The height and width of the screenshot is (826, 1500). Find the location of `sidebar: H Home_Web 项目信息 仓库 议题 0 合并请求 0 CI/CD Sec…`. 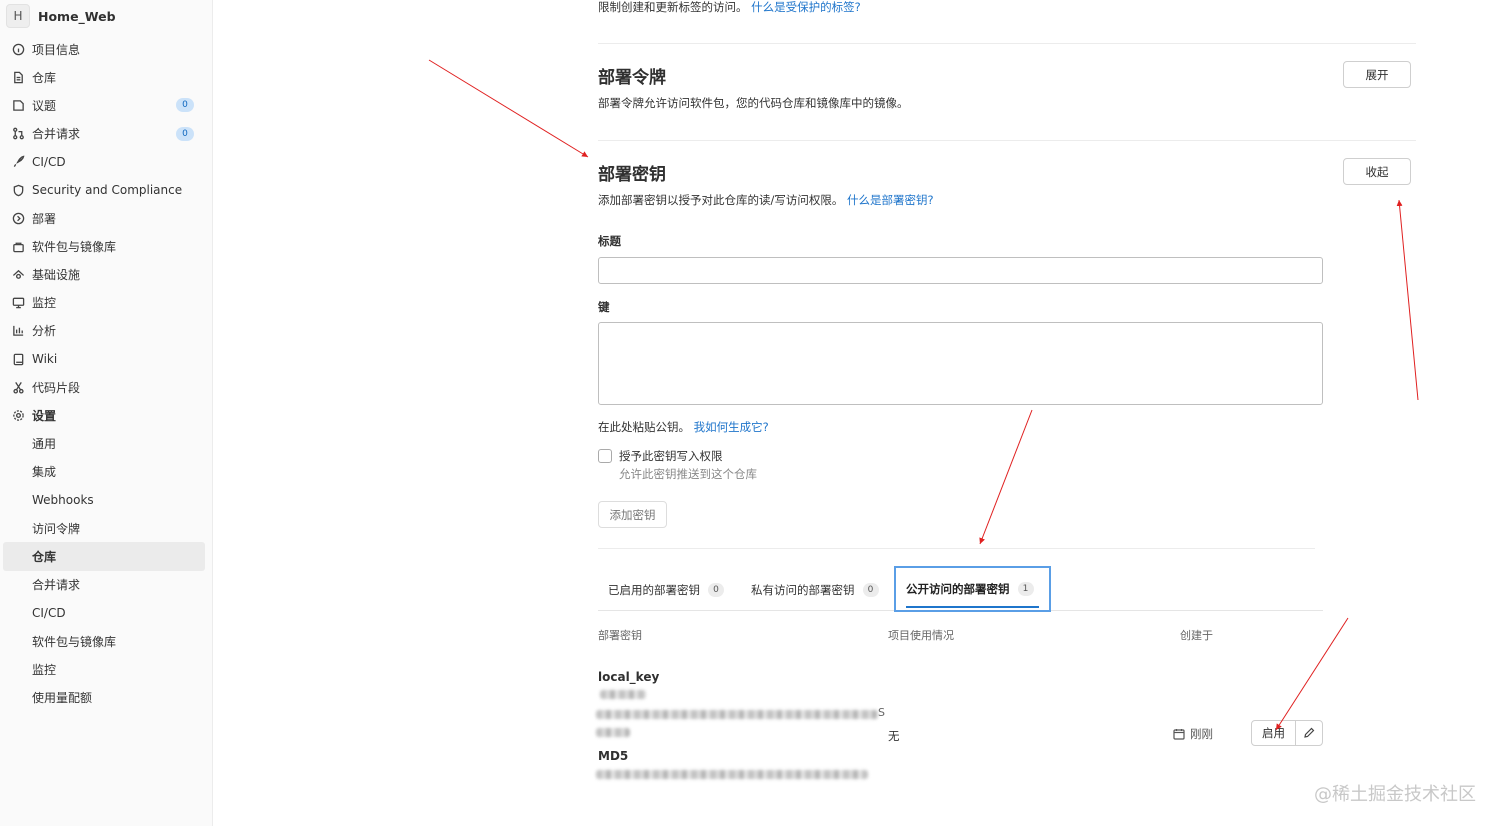

sidebar: H Home_Web 项目信息 仓库 议题 0 合并请求 0 CI/CD Sec… is located at coordinates (106, 413).